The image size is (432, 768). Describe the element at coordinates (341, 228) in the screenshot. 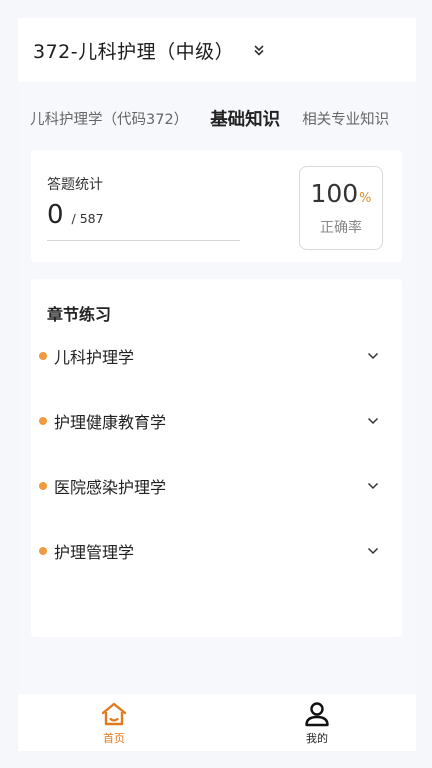

I see `accuracy-label: 正确率` at that location.